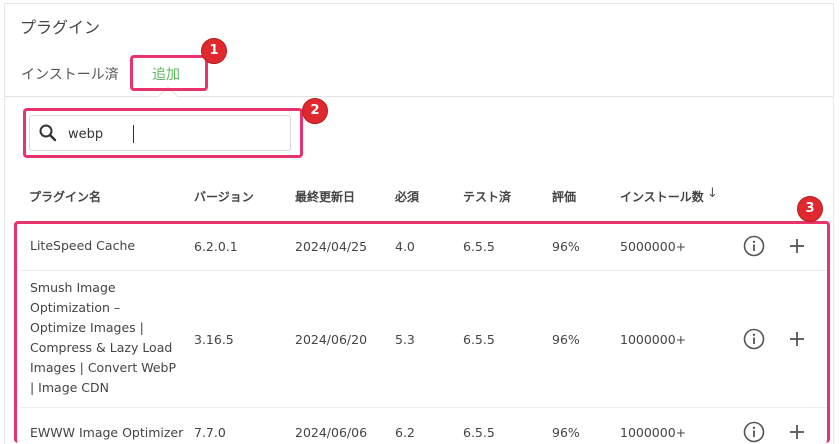  I want to click on tab-divider, so click(419, 96).